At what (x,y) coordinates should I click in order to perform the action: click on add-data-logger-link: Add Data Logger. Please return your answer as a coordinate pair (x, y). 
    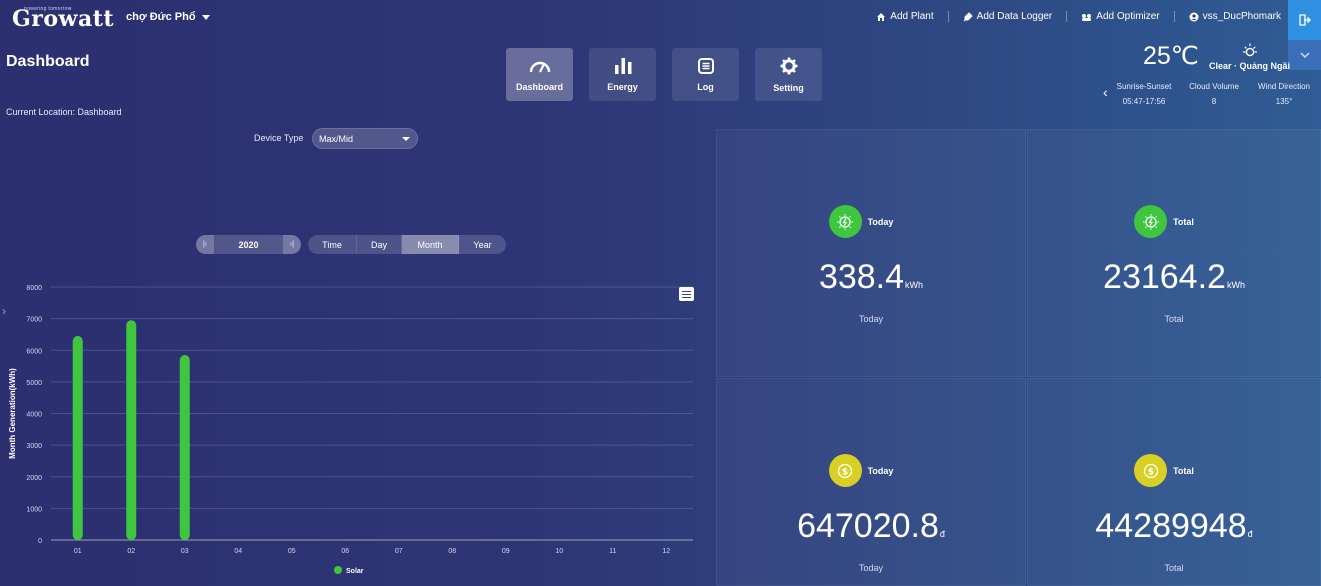
    Looking at the image, I should click on (1008, 16).